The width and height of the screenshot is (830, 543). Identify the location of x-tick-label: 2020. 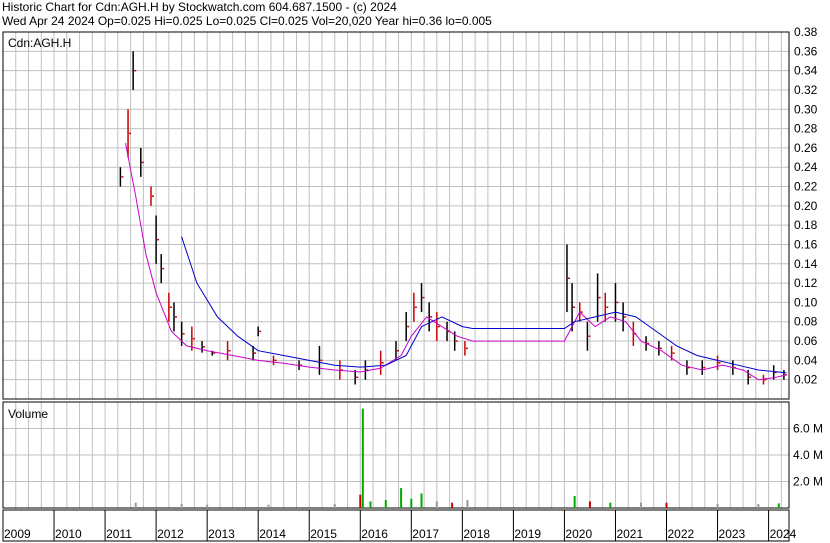
(578, 534).